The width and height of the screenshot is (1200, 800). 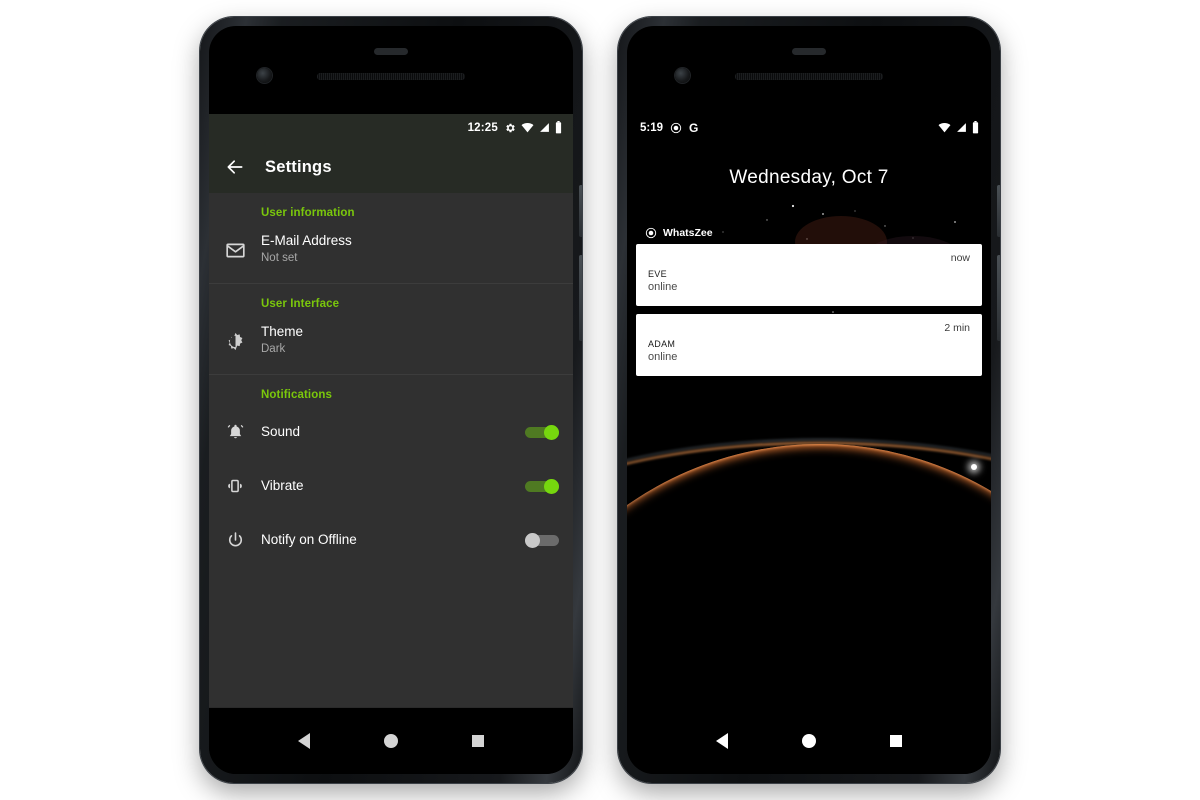 I want to click on notification-card: 2 min Adam online, so click(x=809, y=345).